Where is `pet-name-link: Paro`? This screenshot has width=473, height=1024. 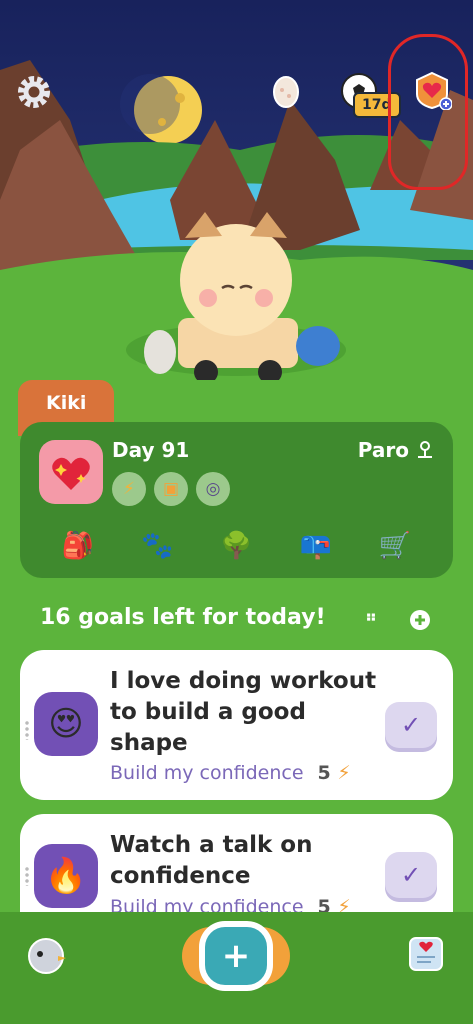 pet-name-link: Paro is located at coordinates (396, 450).